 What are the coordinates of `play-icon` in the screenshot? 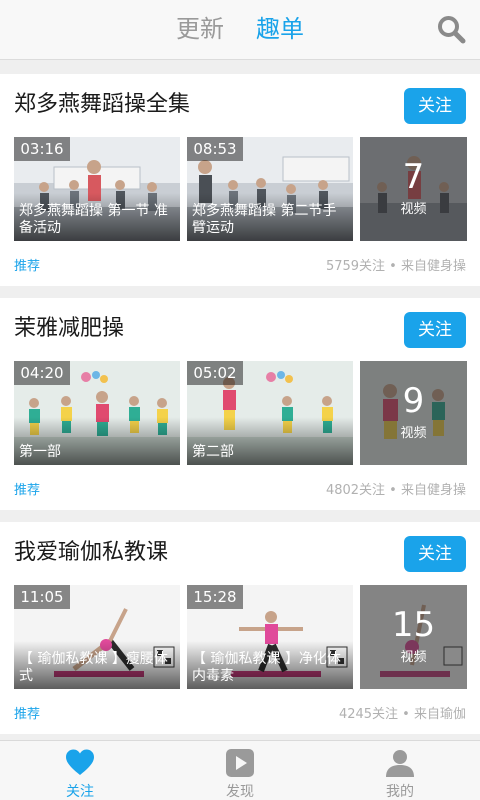 It's located at (240, 763).